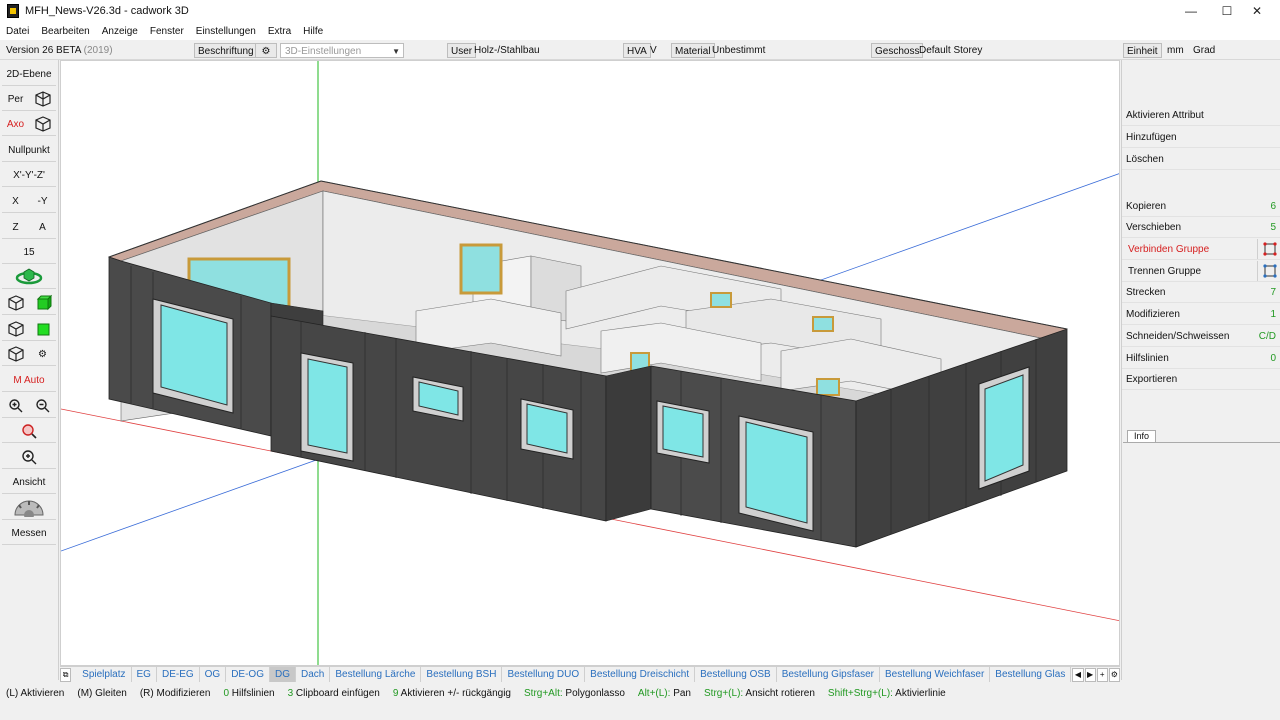  I want to click on x-view-button: X, so click(15, 201).